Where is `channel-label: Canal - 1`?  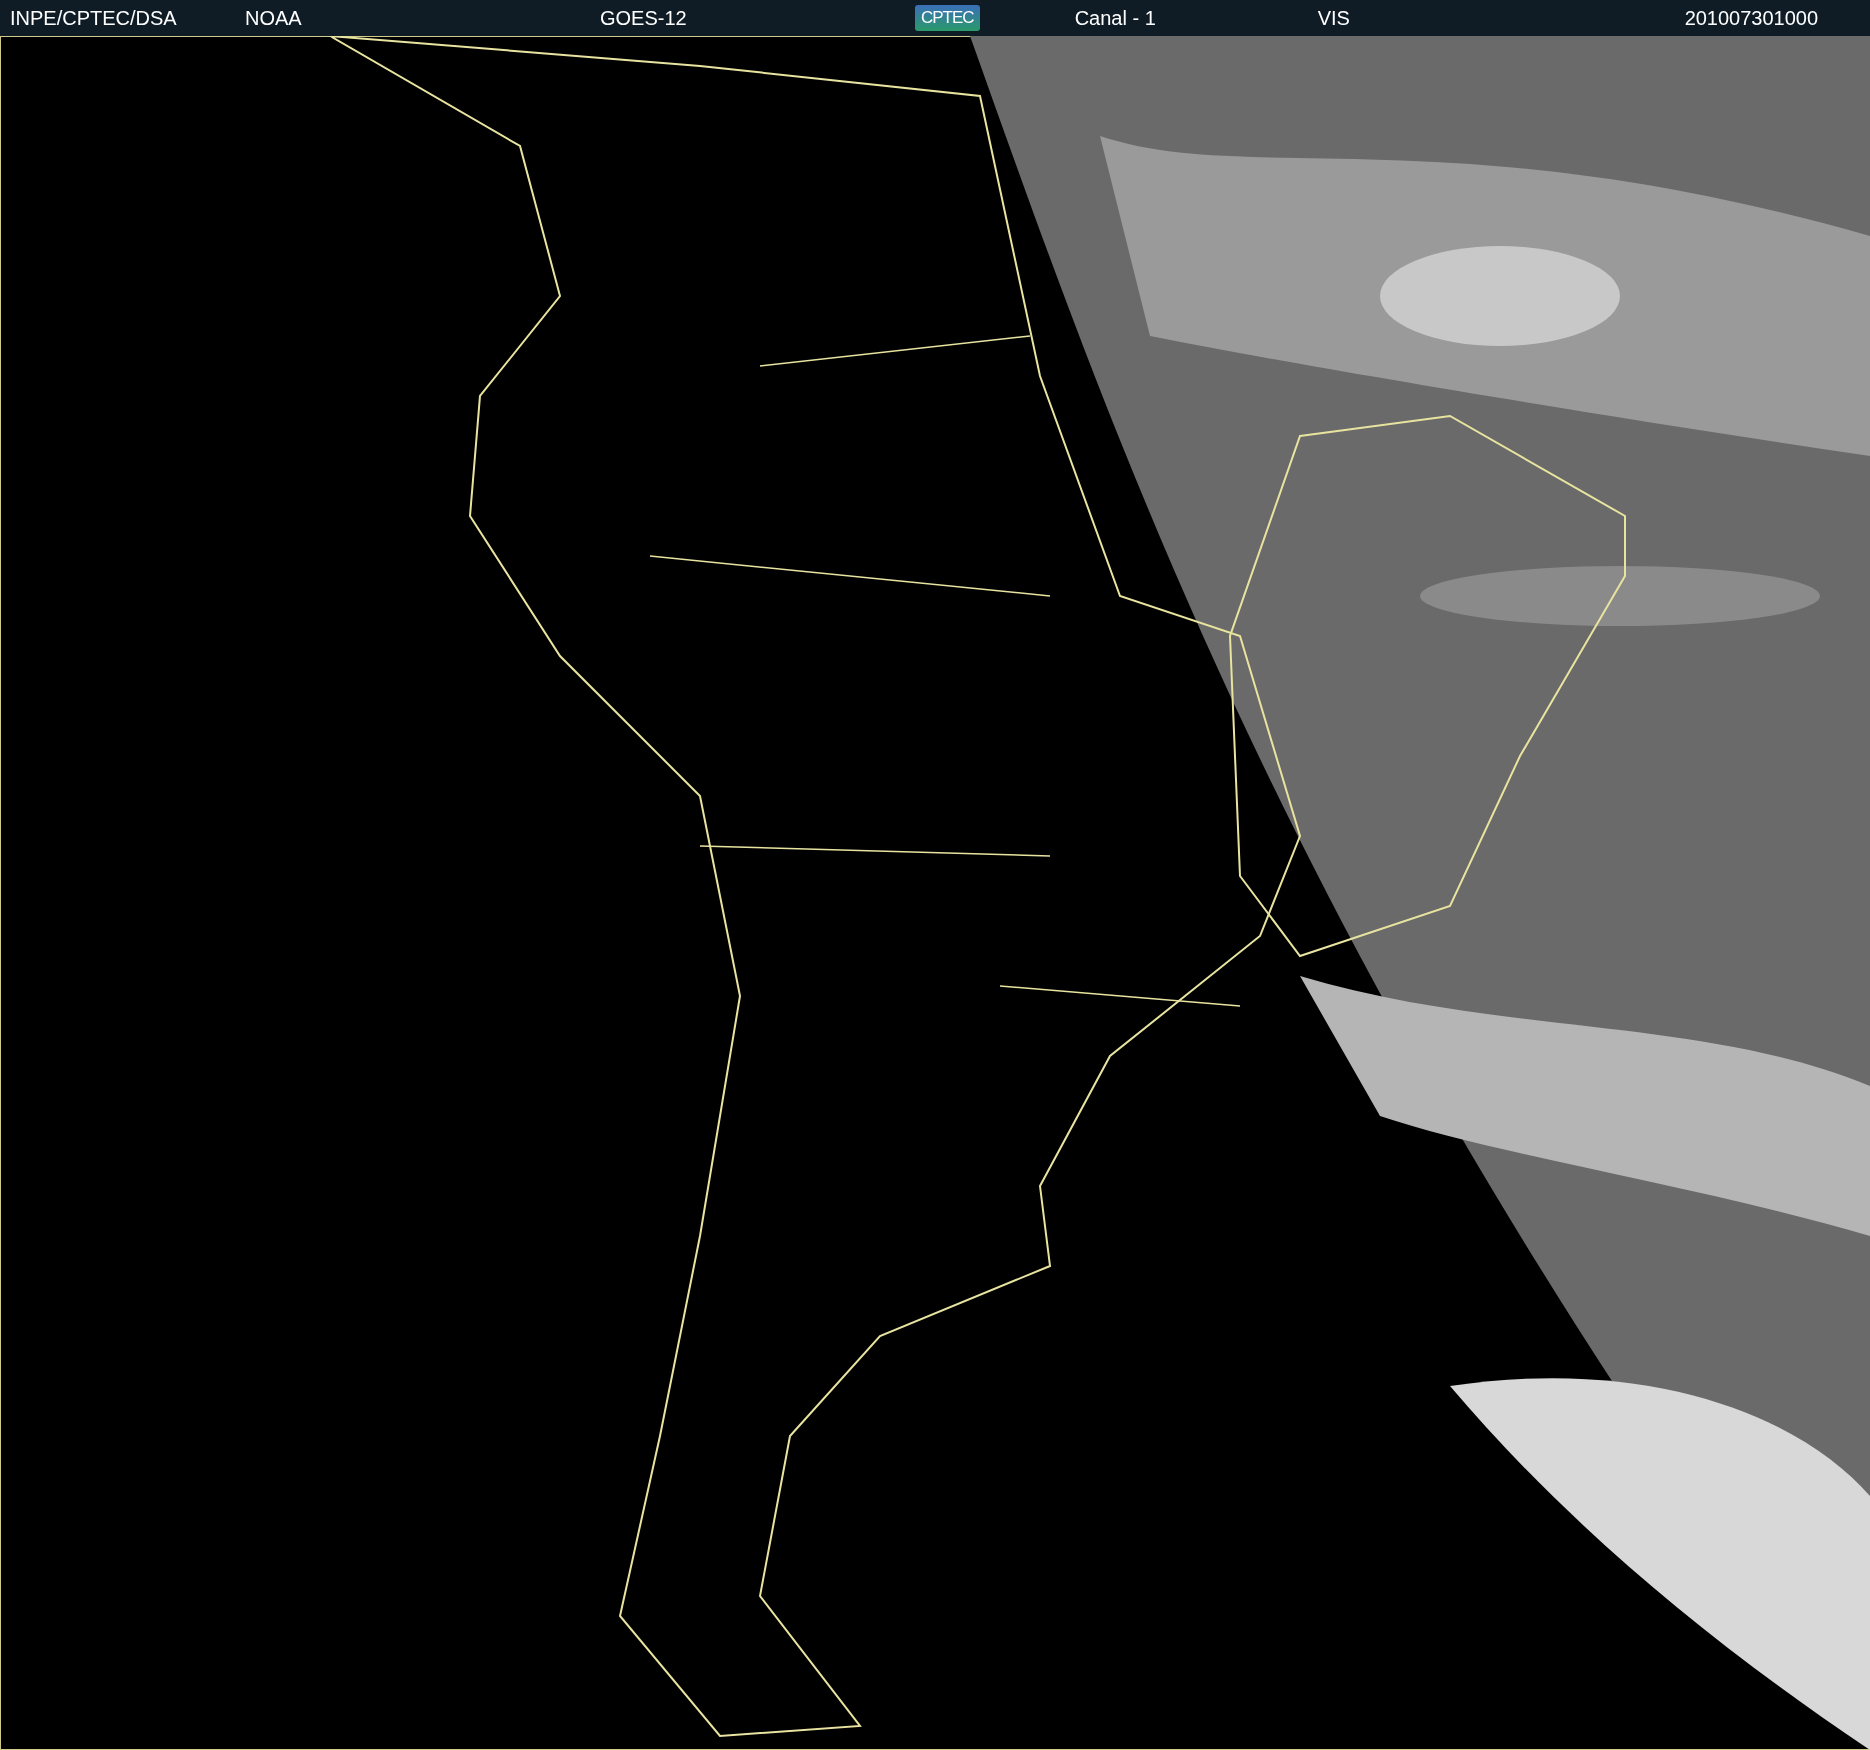
channel-label: Canal - 1 is located at coordinates (1115, 18).